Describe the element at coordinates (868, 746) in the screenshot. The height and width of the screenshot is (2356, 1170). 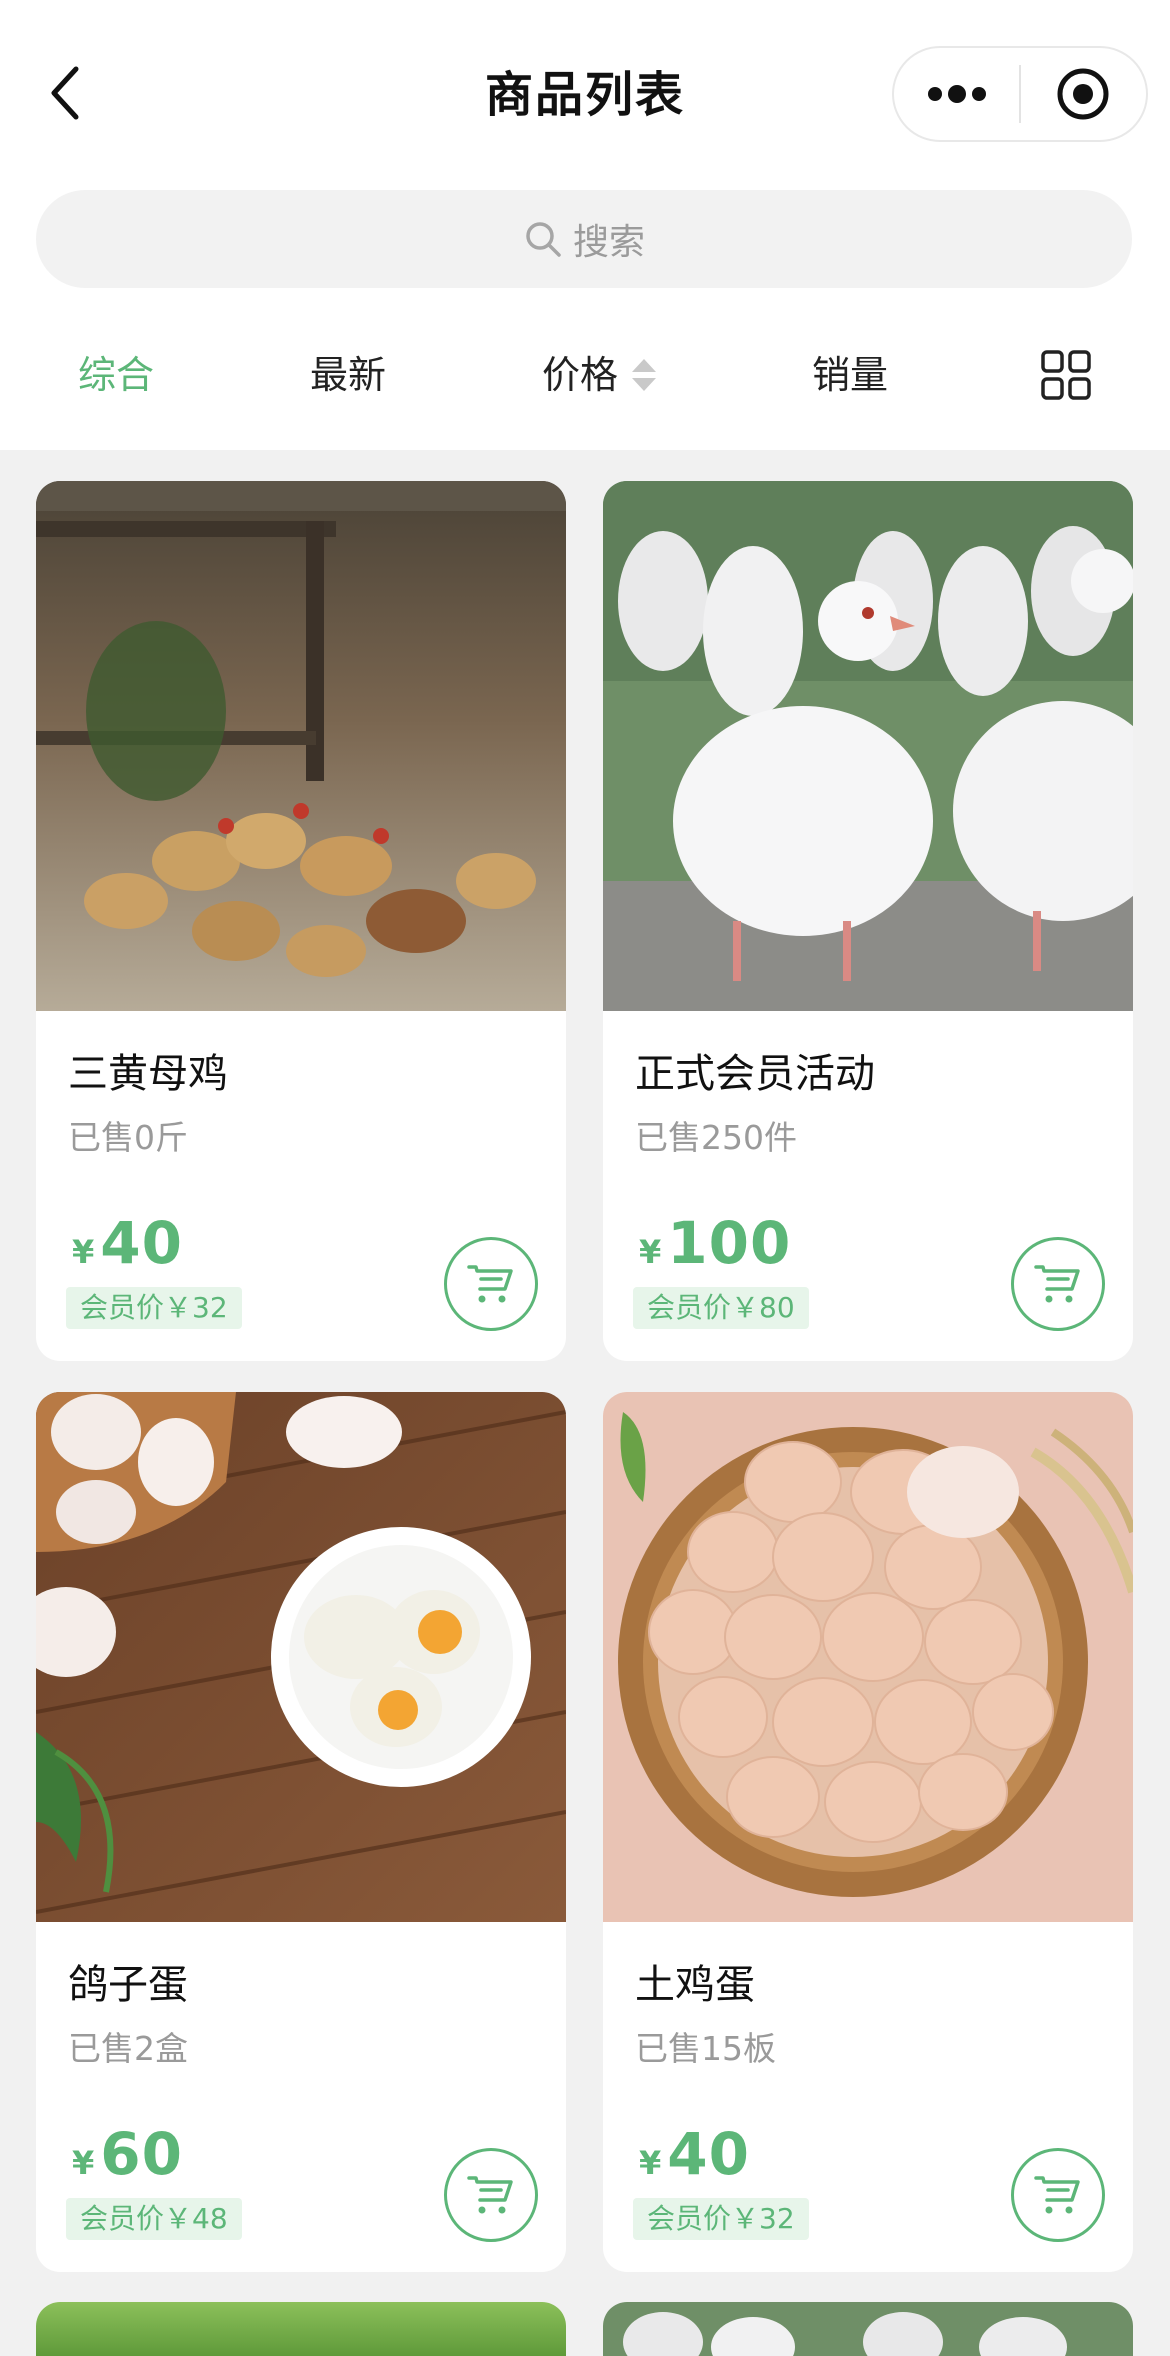
I see `white-pigeons-photo` at that location.